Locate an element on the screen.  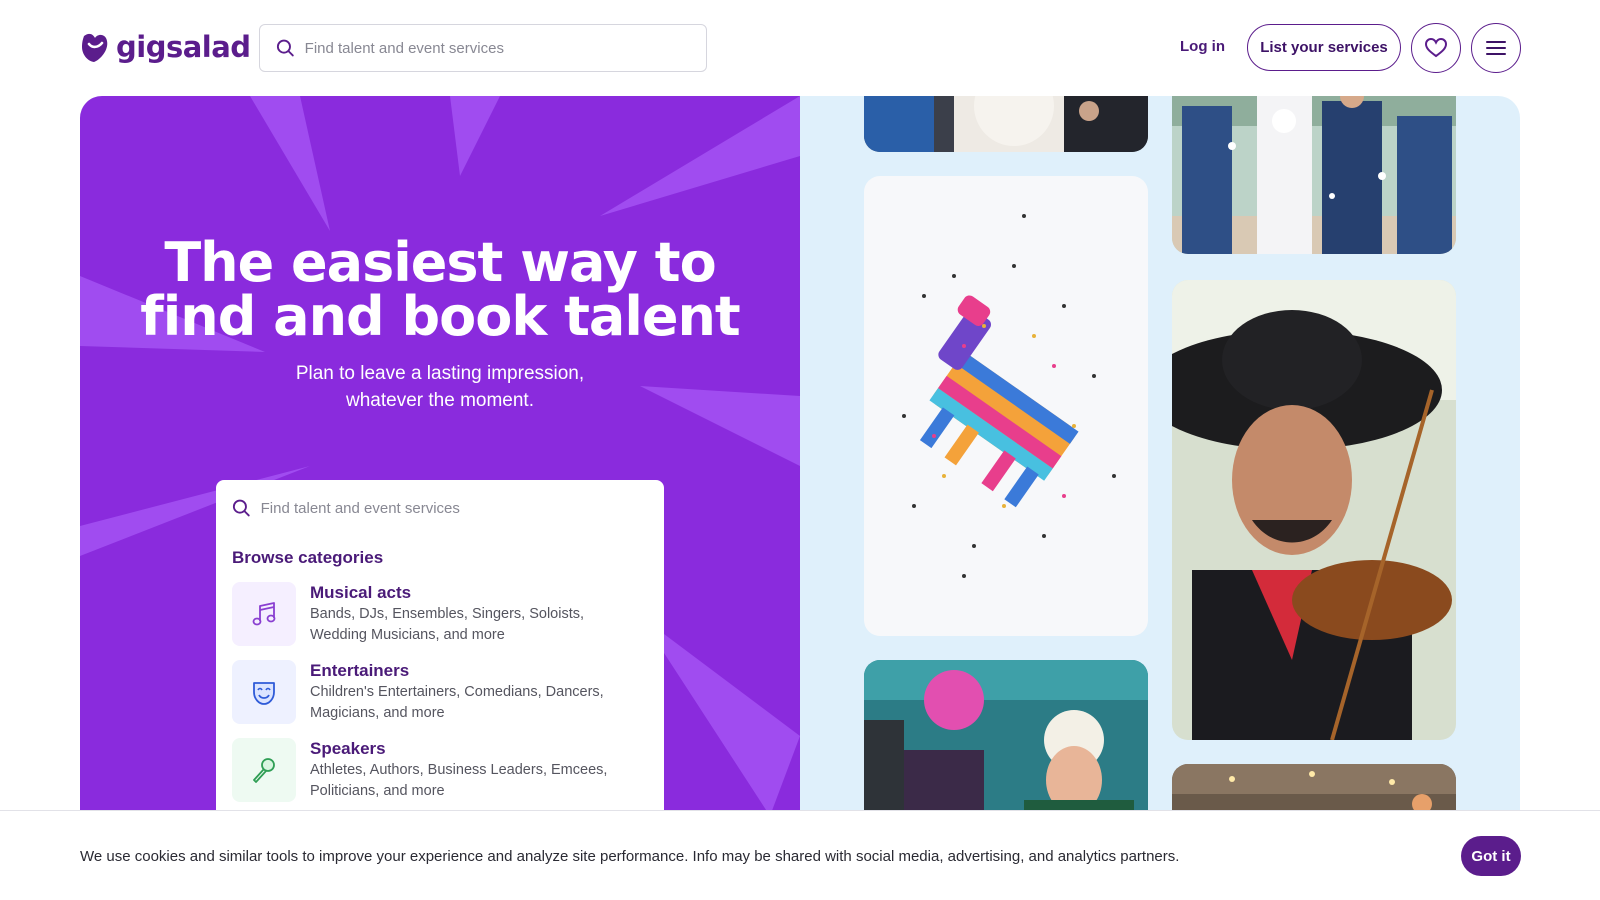
browse-categories-heading: Browse categories is located at coordinates (308, 557).